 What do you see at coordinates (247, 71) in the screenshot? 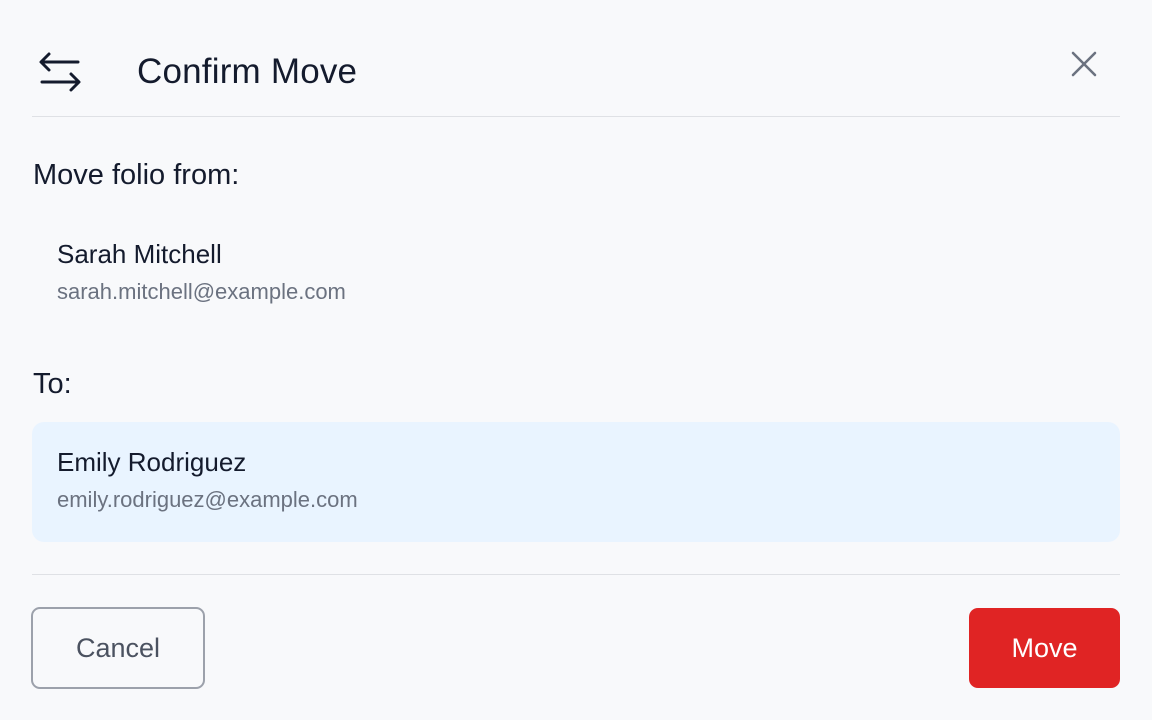
I see `dialog-title: Confirm Move` at bounding box center [247, 71].